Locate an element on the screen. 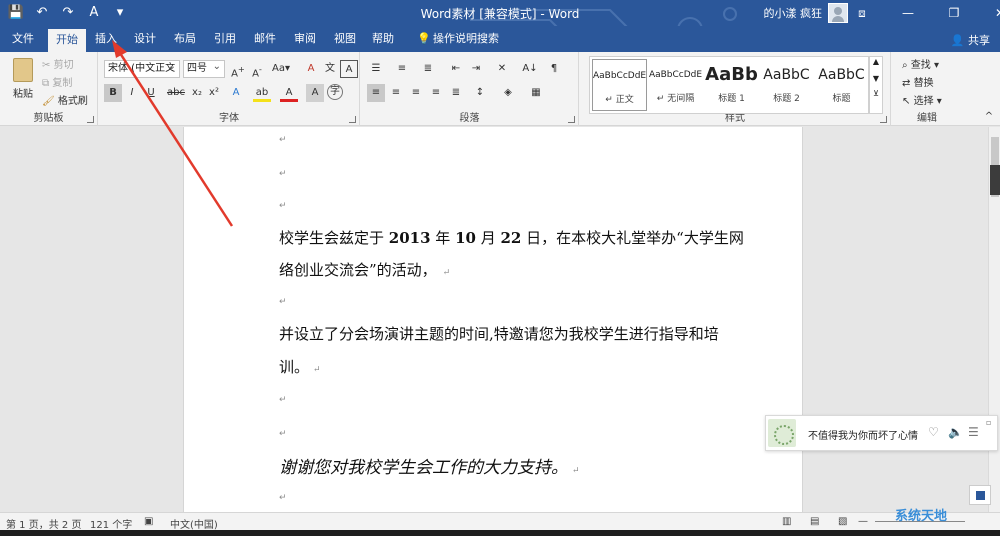 The width and height of the screenshot is (1000, 536). side-panel-edge is located at coordinates (995, 180).